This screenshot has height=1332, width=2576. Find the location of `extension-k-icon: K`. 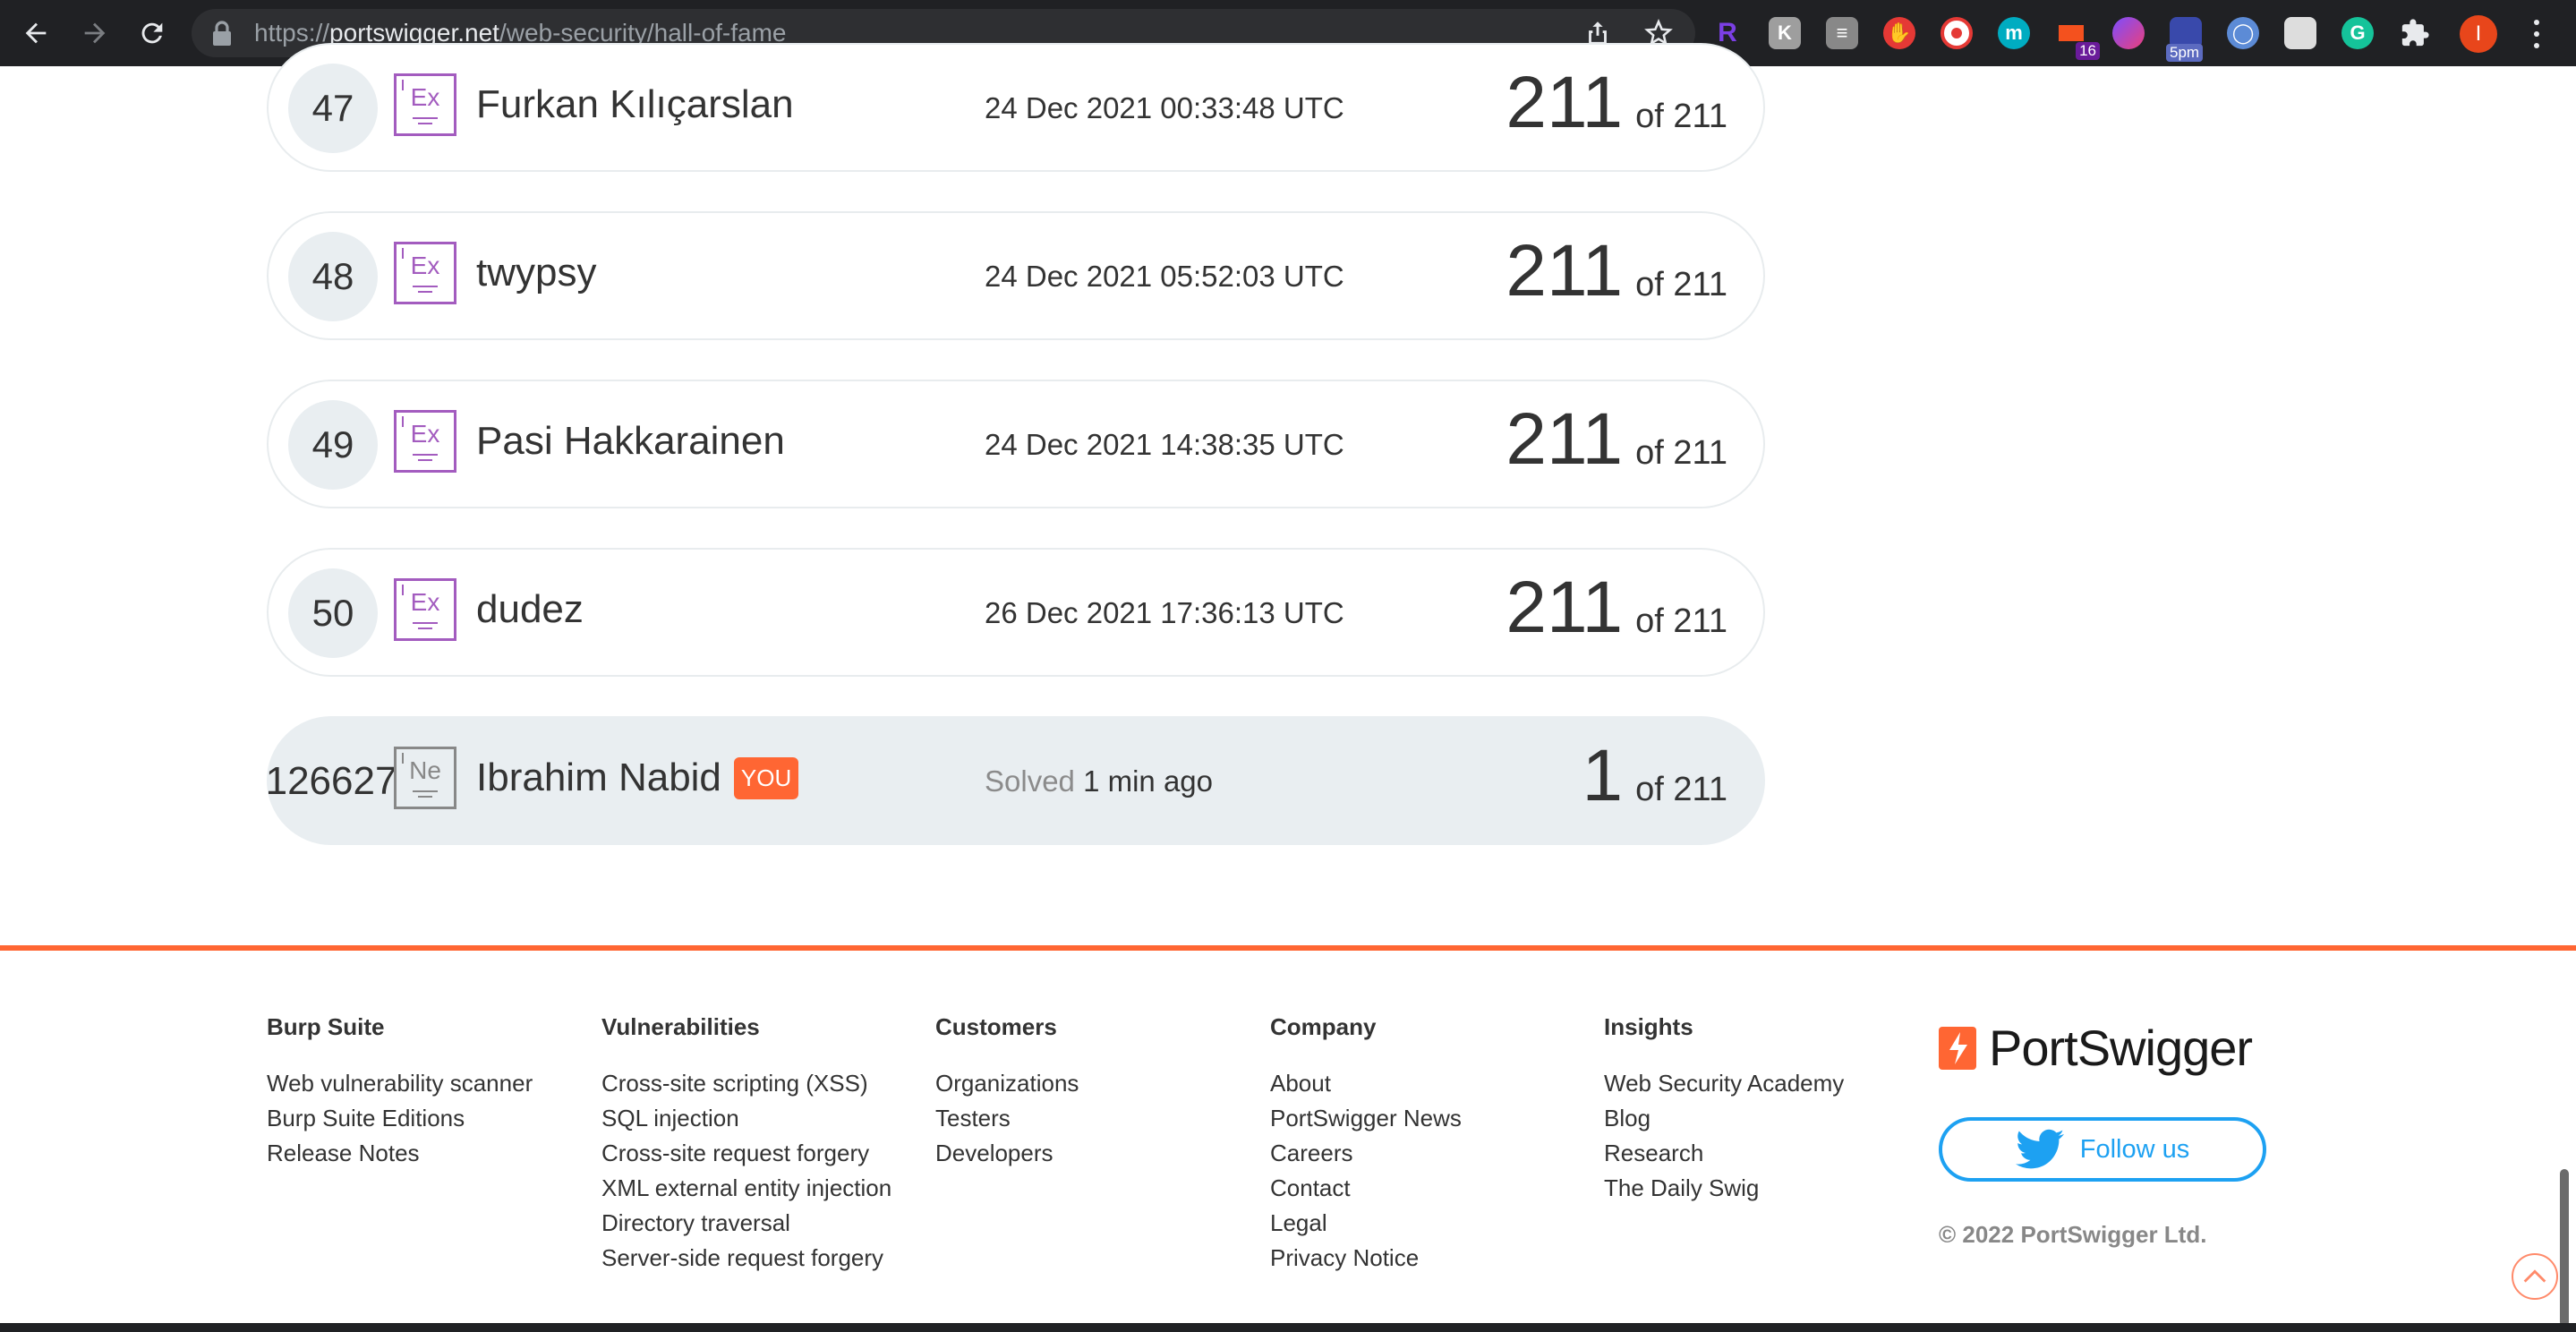

extension-k-icon: K is located at coordinates (1785, 33).